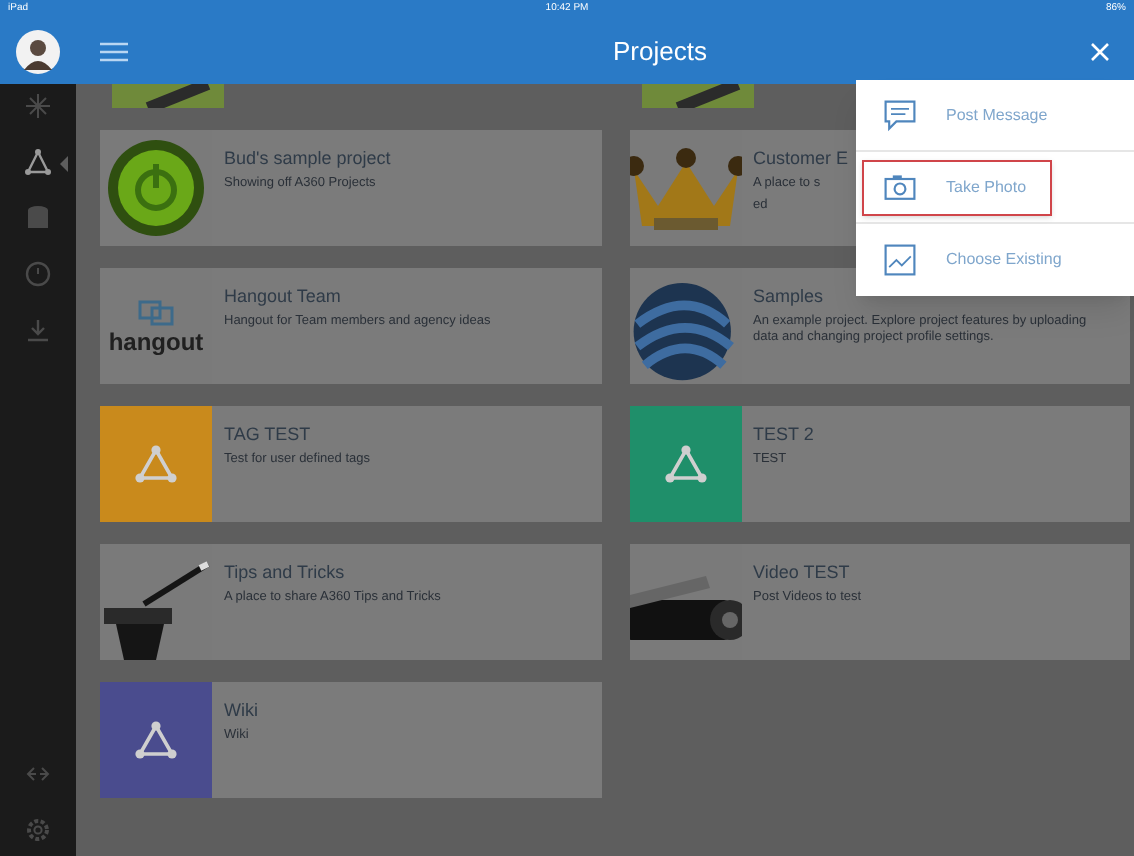 This screenshot has height=856, width=1134. I want to click on project-title: Video TEST, so click(802, 573).